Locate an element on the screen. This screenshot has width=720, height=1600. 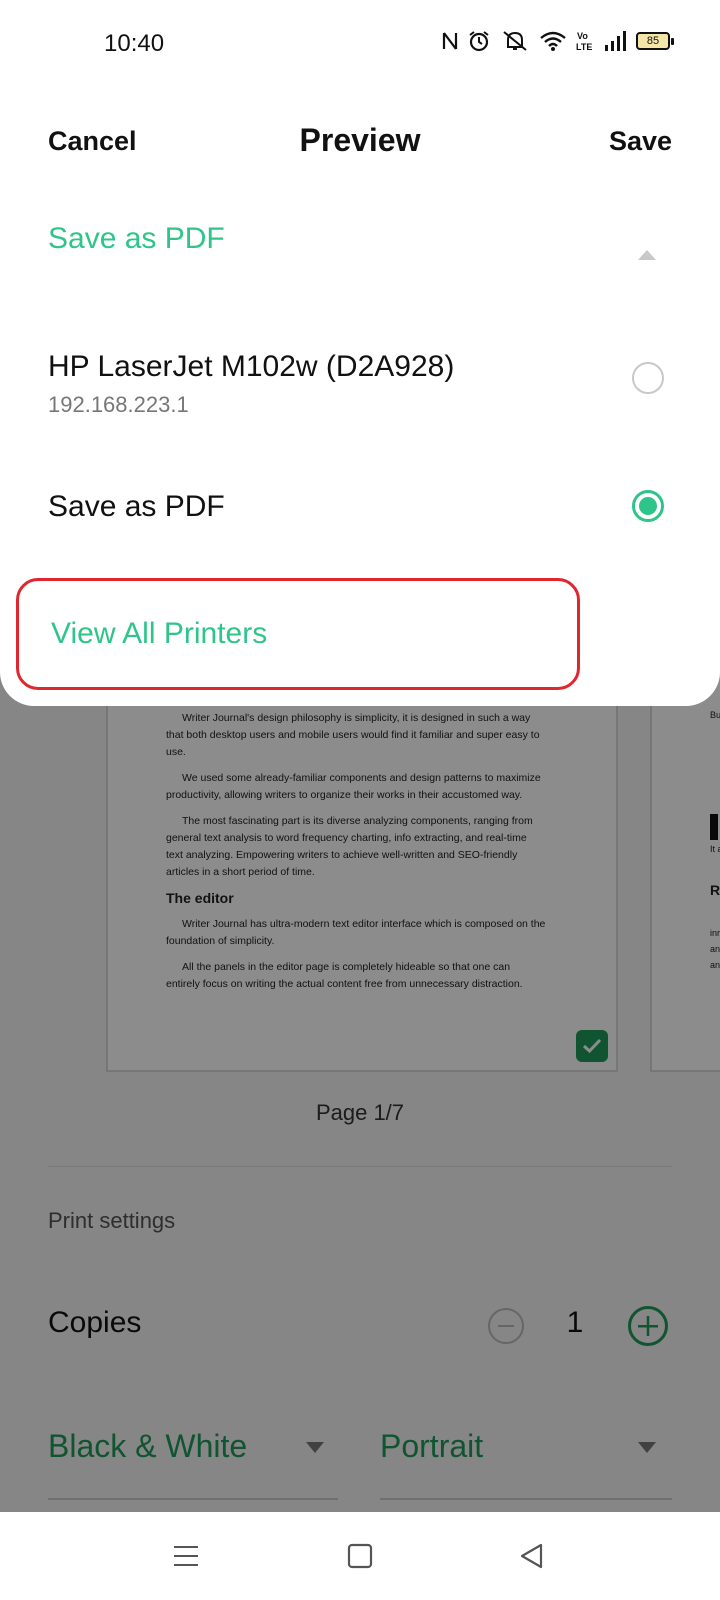
menu-icon is located at coordinates (186, 1556).